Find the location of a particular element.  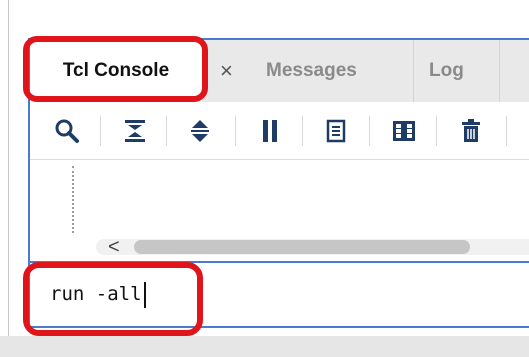

pause-icon is located at coordinates (270, 131).